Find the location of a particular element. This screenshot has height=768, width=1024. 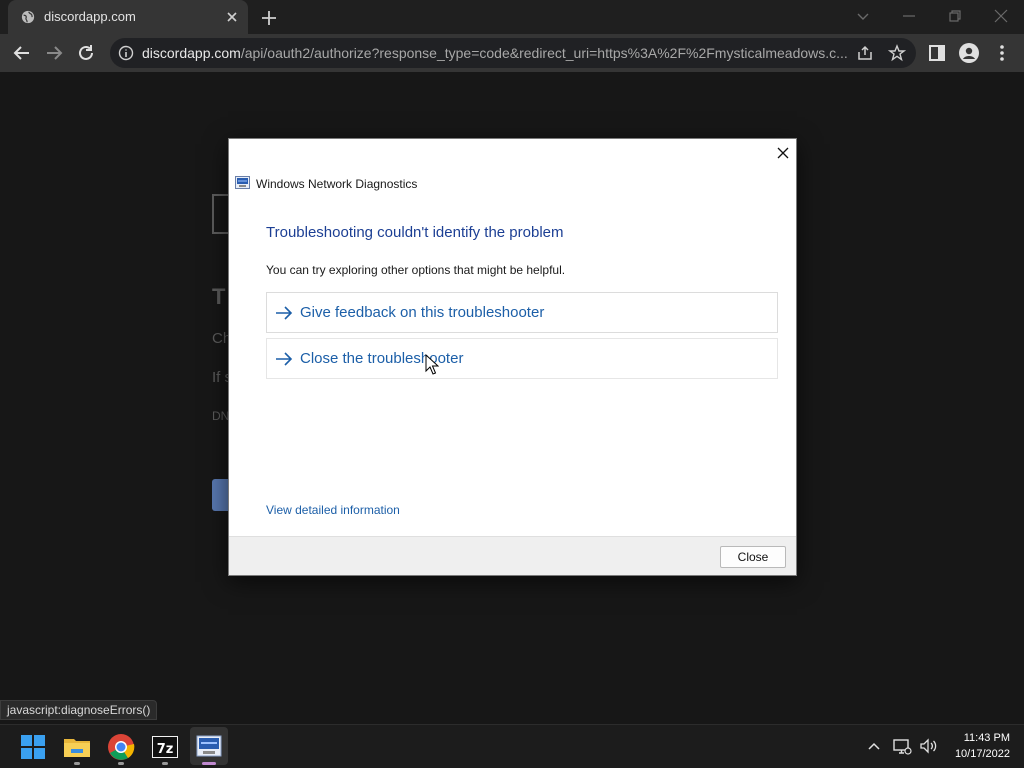

dialog-close-icon is located at coordinates (783, 153).